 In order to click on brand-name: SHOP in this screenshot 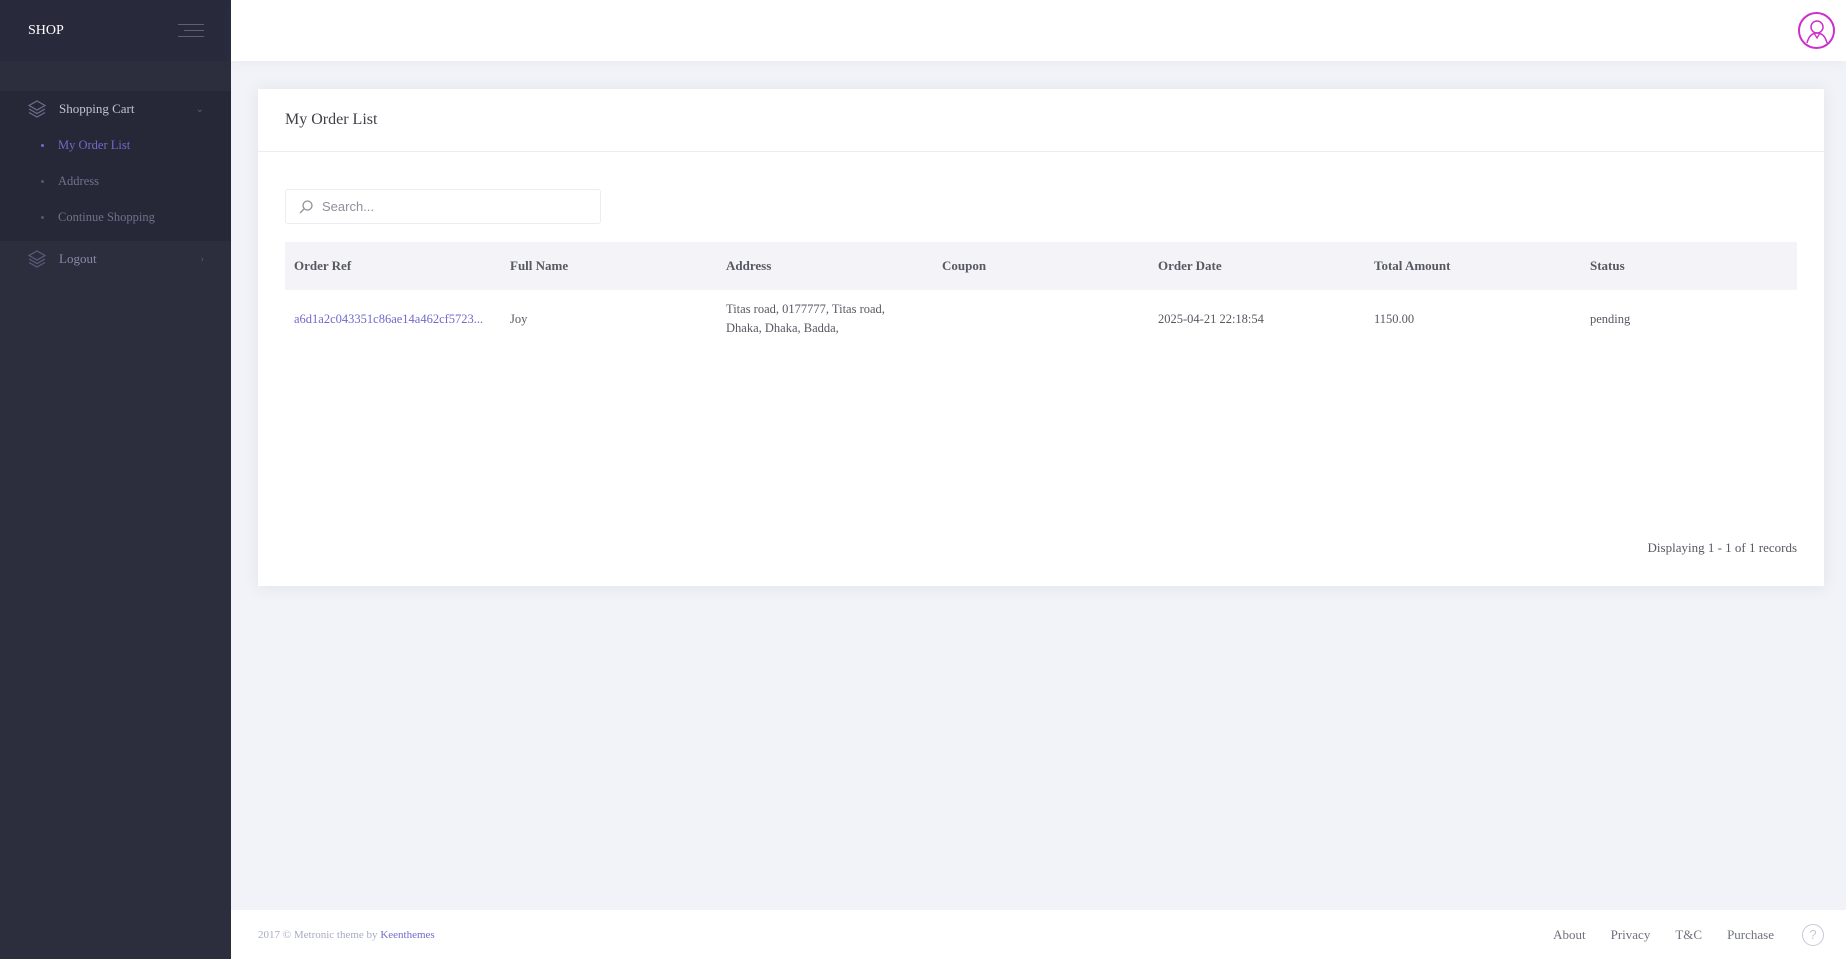, I will do `click(46, 31)`.